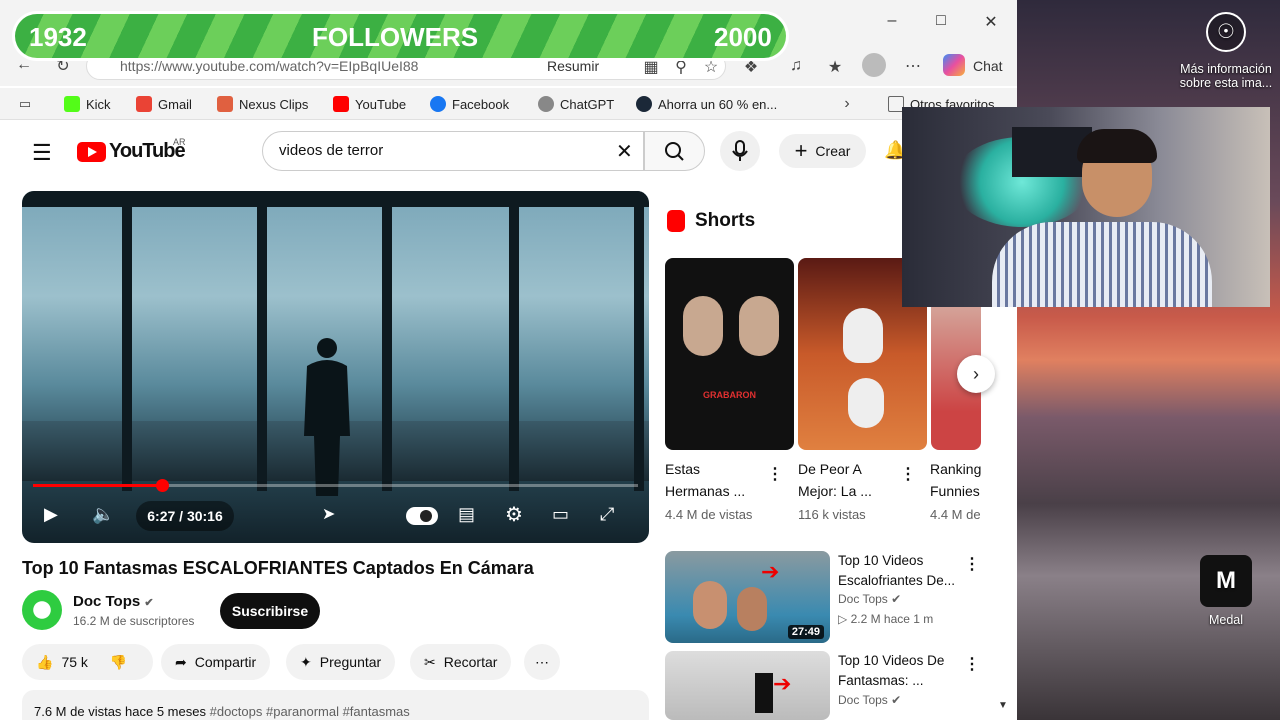  What do you see at coordinates (805, 632) in the screenshot?
I see `duration-badge: 27:49` at bounding box center [805, 632].